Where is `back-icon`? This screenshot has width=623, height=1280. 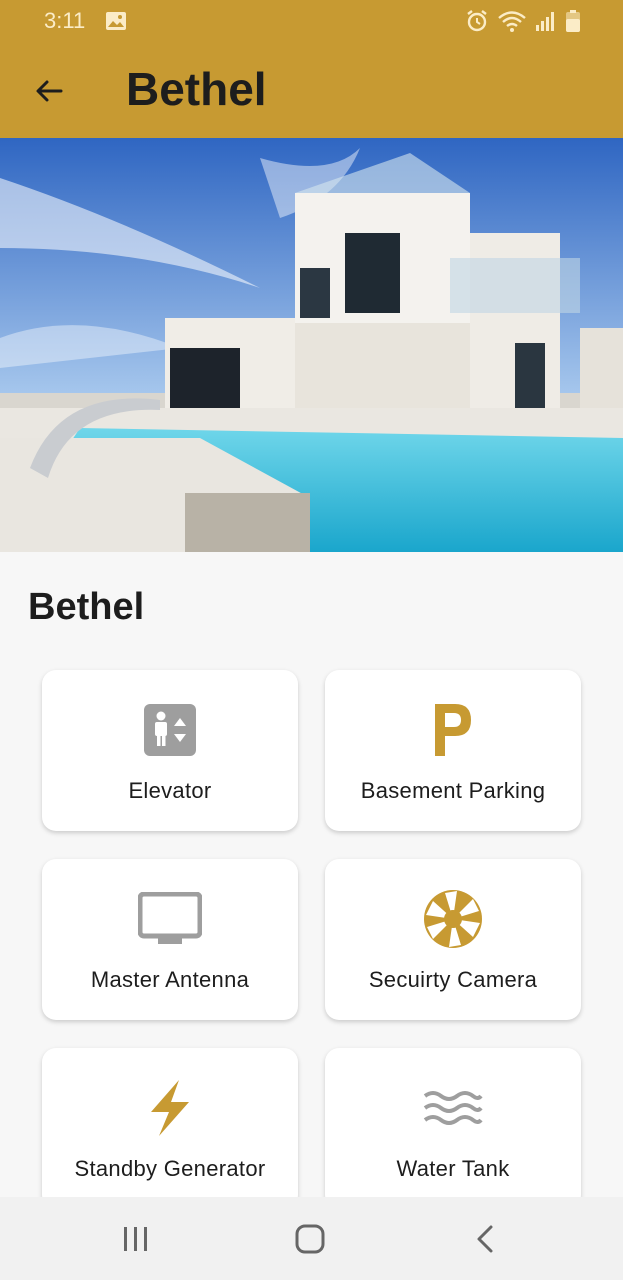
back-icon is located at coordinates (485, 1239).